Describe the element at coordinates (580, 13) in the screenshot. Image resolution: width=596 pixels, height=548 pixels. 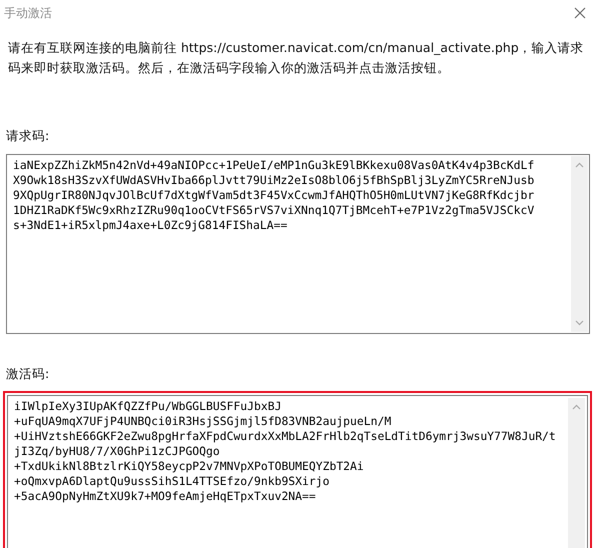
I see `close-icon` at that location.